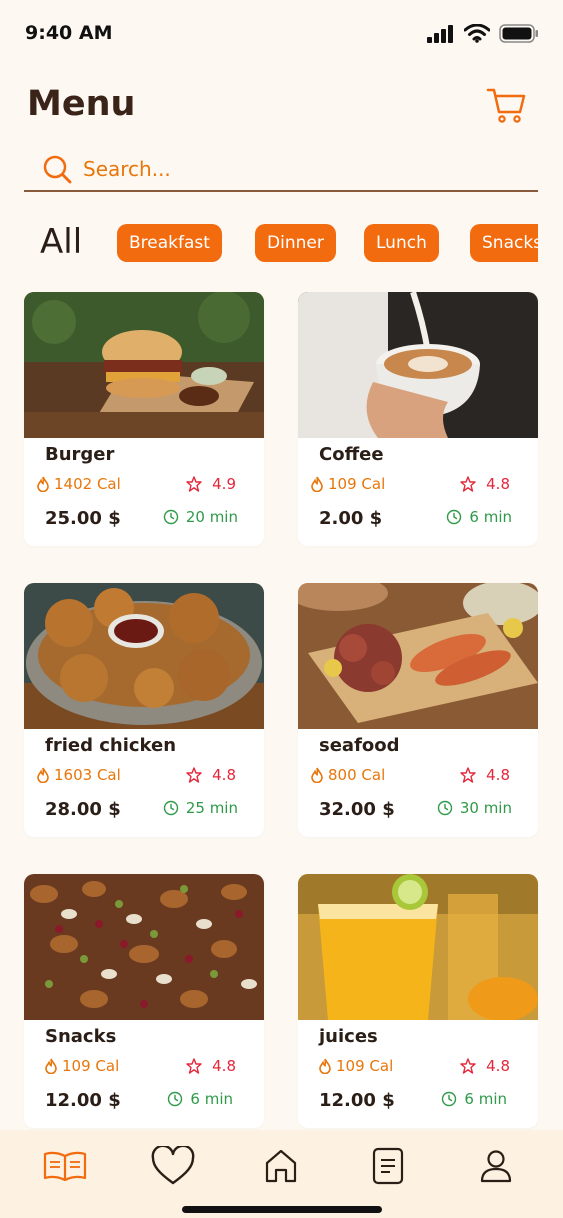 Image resolution: width=563 pixels, height=1218 pixels. I want to click on category-chip-dinner: Dinner, so click(295, 243).